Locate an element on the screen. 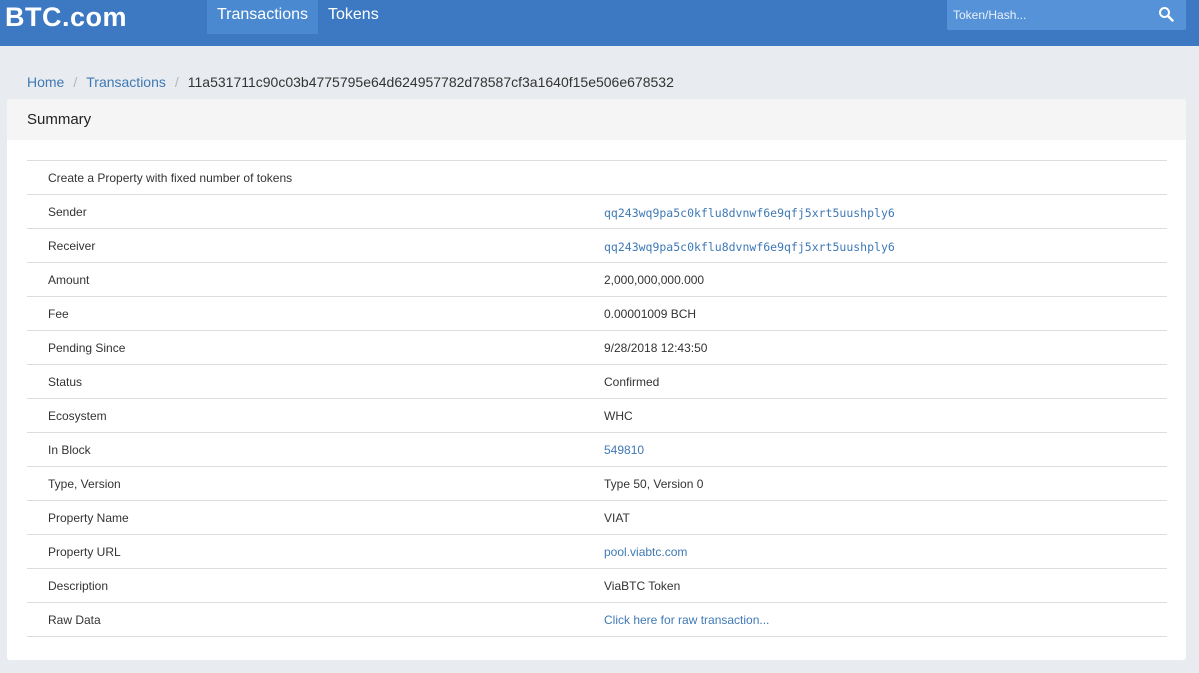  row-label: Receiver is located at coordinates (72, 246).